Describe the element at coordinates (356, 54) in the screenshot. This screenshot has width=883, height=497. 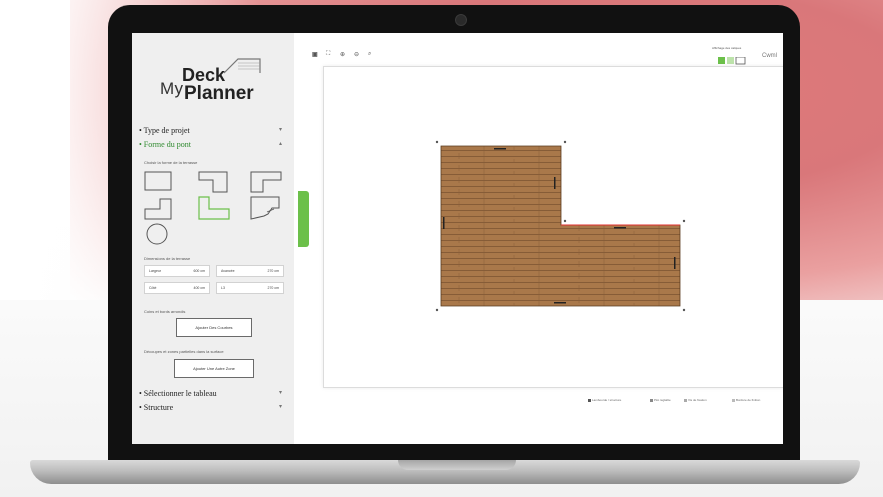
I see `zoom-out-icon: ⊖` at that location.